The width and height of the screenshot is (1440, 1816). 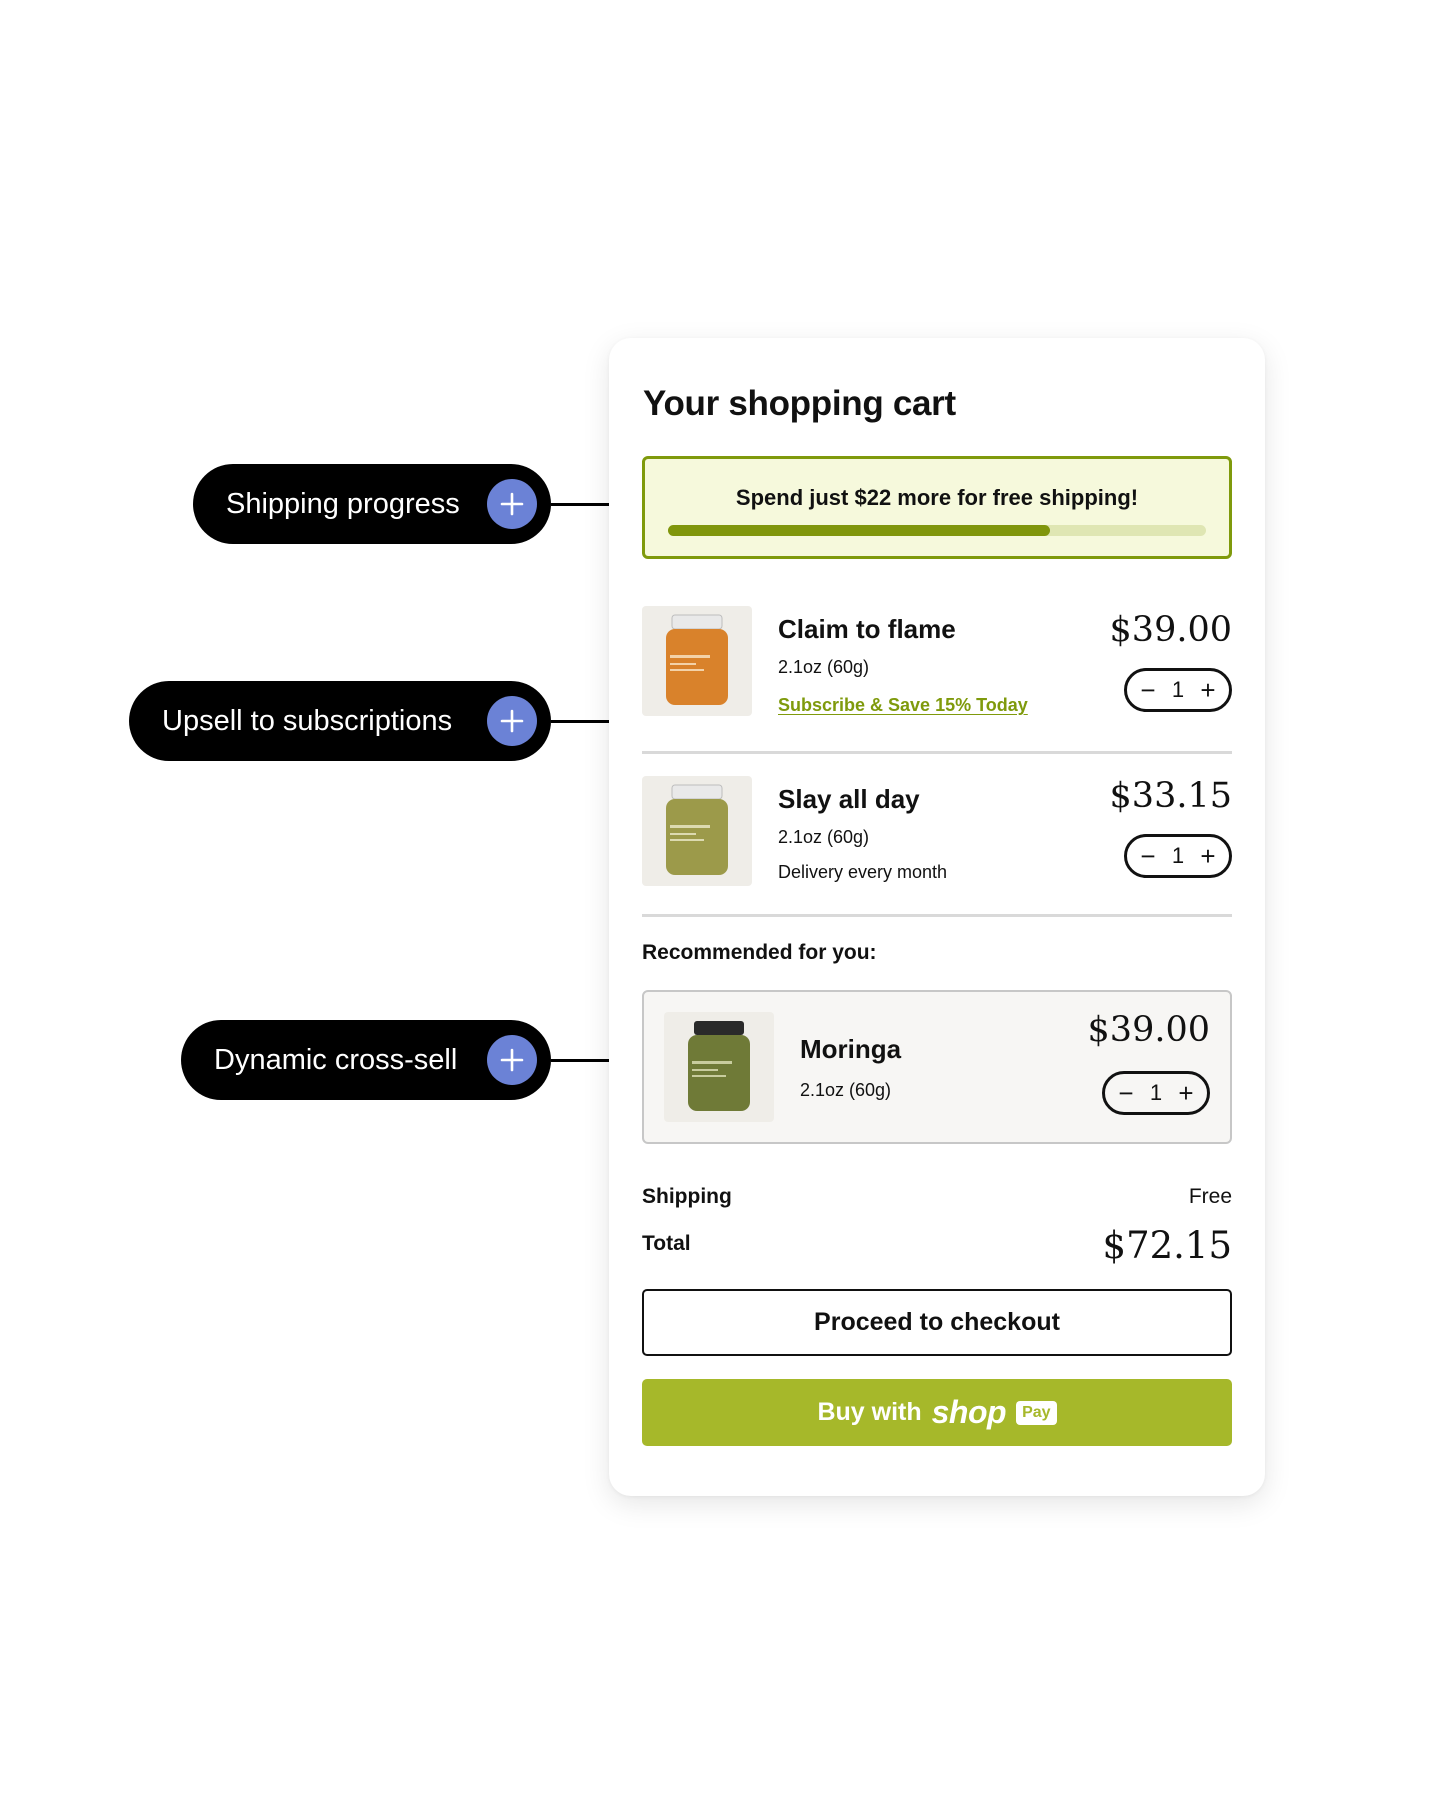 I want to click on annotation-label: Upsell to subscriptions, so click(x=307, y=720).